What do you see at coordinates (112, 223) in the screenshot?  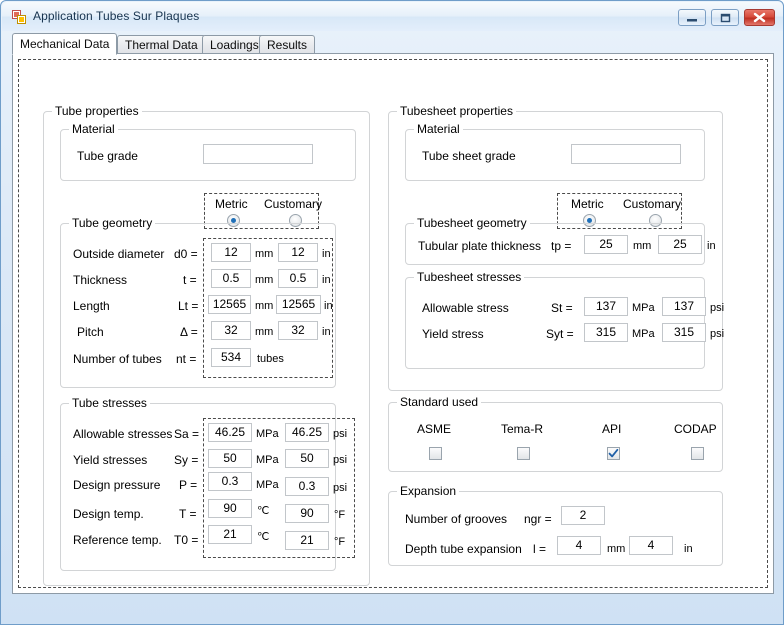 I see `group-title: Tube geometry` at bounding box center [112, 223].